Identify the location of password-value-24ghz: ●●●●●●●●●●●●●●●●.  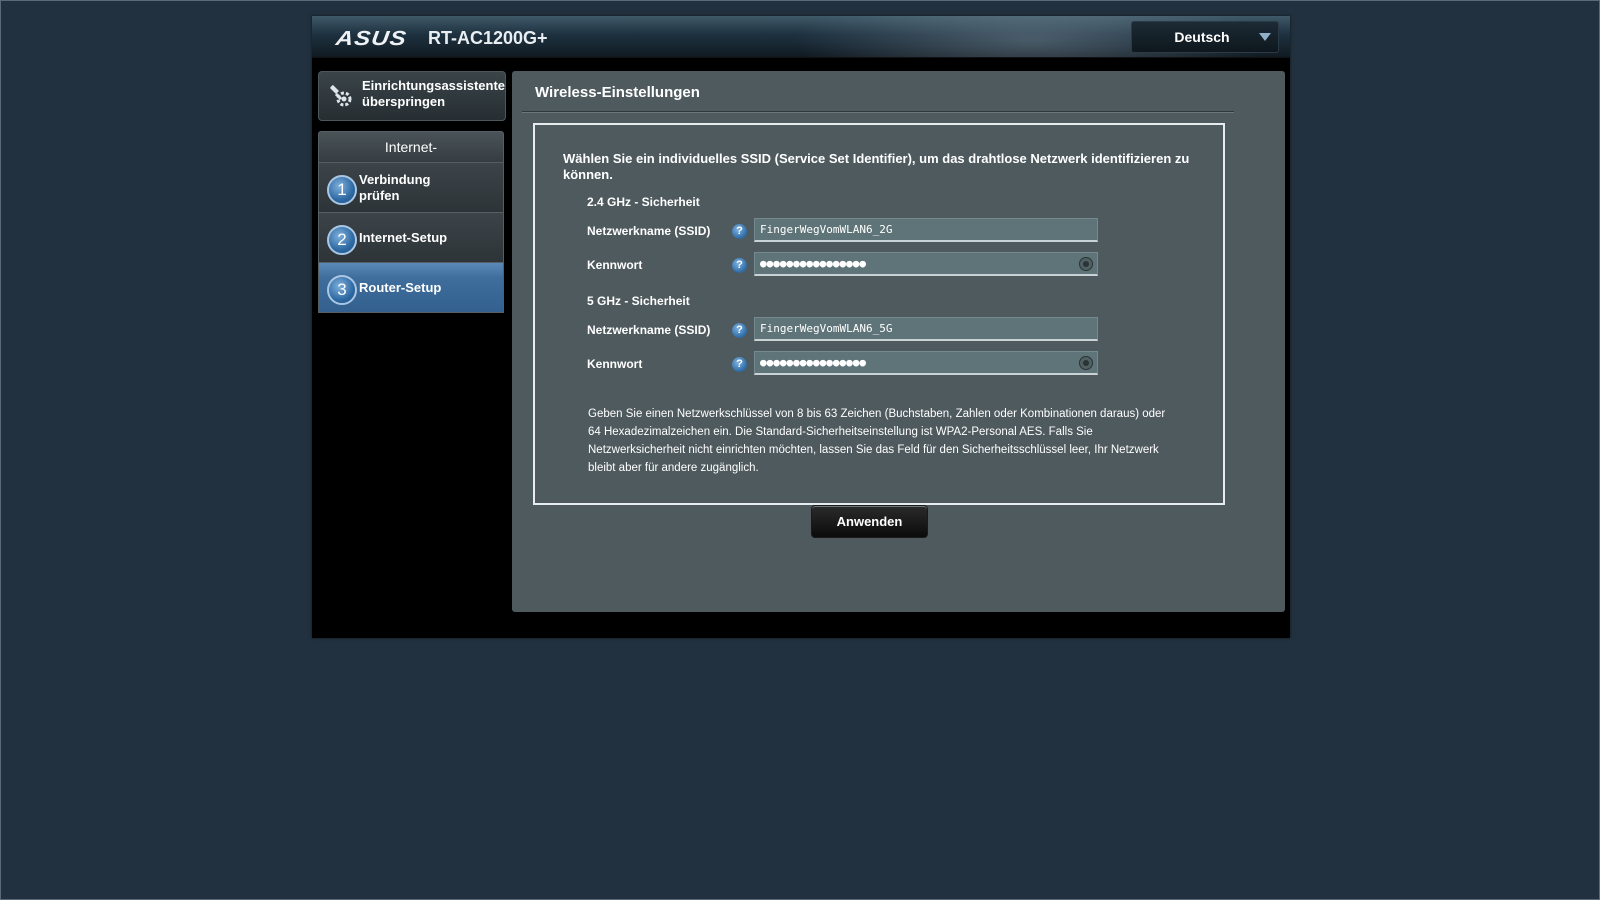
(813, 263).